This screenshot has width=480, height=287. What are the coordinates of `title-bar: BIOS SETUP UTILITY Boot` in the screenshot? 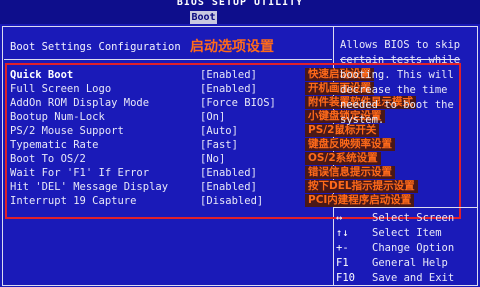 It's located at (240, 12).